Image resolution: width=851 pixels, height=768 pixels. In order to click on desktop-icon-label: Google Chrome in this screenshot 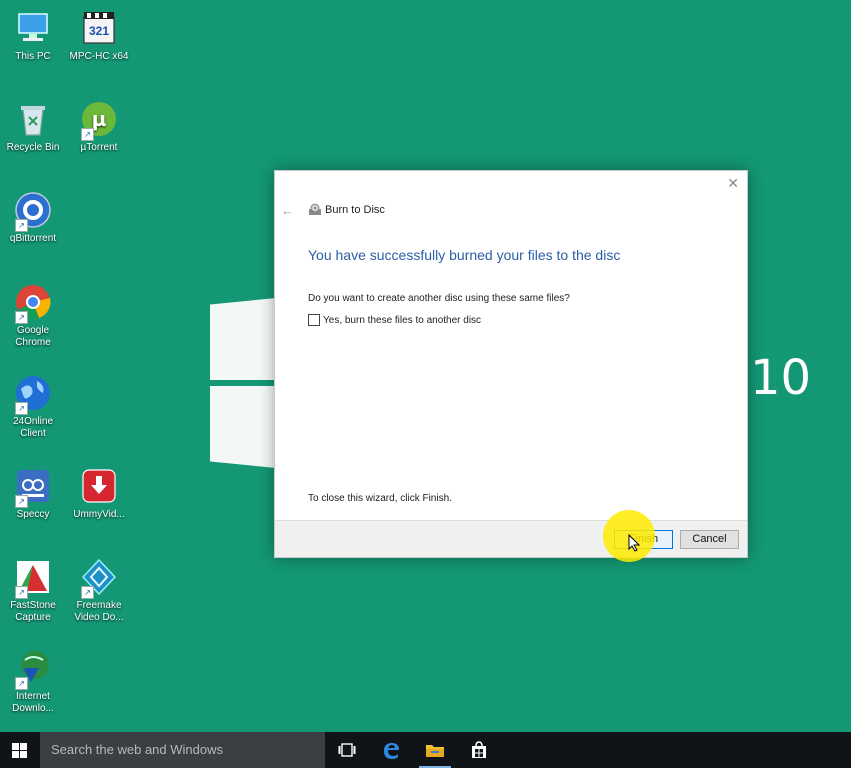, I will do `click(33, 336)`.